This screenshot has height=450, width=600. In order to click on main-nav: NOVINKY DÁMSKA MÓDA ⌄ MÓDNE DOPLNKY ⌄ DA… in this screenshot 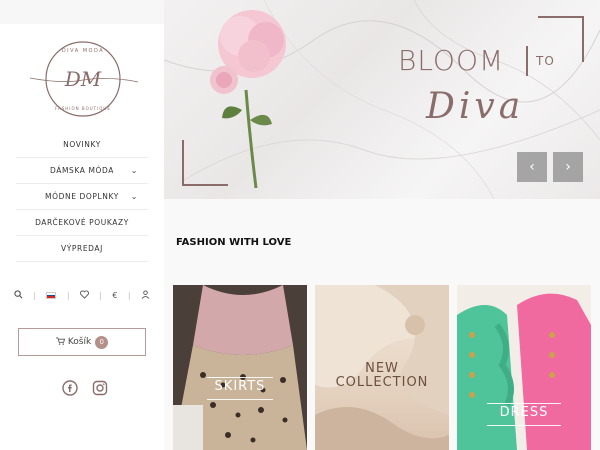, I will do `click(82, 197)`.